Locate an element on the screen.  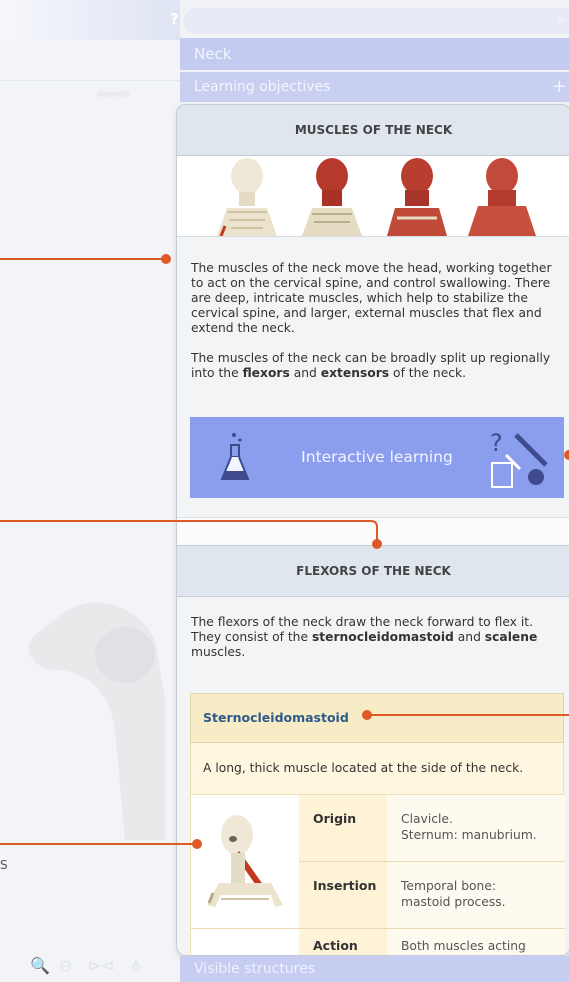
help-icon: ? is located at coordinates (176, 20).